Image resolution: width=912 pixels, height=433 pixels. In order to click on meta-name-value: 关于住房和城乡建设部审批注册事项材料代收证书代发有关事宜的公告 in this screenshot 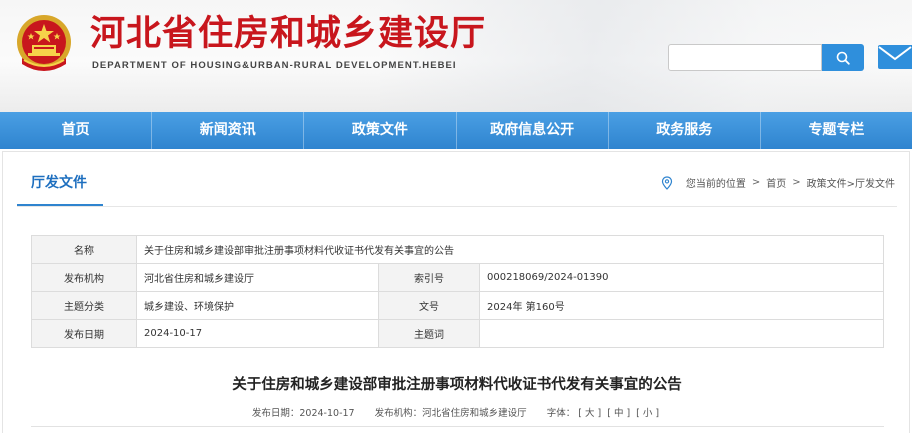, I will do `click(510, 249)`.